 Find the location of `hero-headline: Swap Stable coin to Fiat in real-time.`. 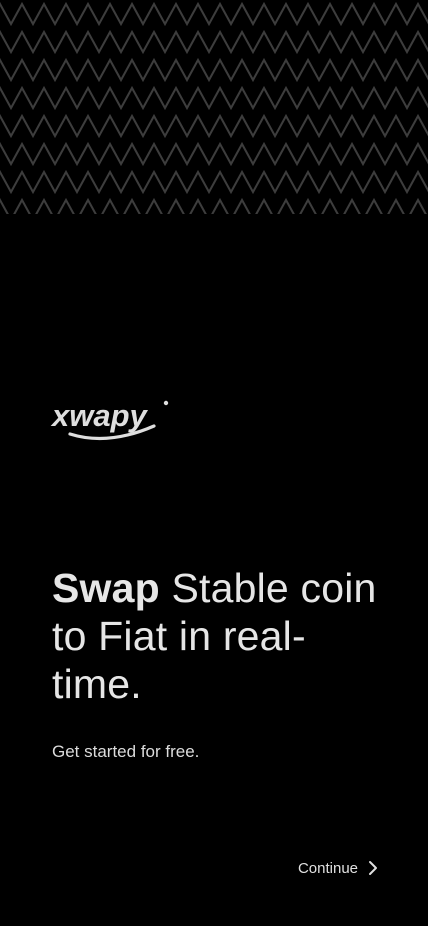

hero-headline: Swap Stable coin to Fiat in real-time. is located at coordinates (222, 636).